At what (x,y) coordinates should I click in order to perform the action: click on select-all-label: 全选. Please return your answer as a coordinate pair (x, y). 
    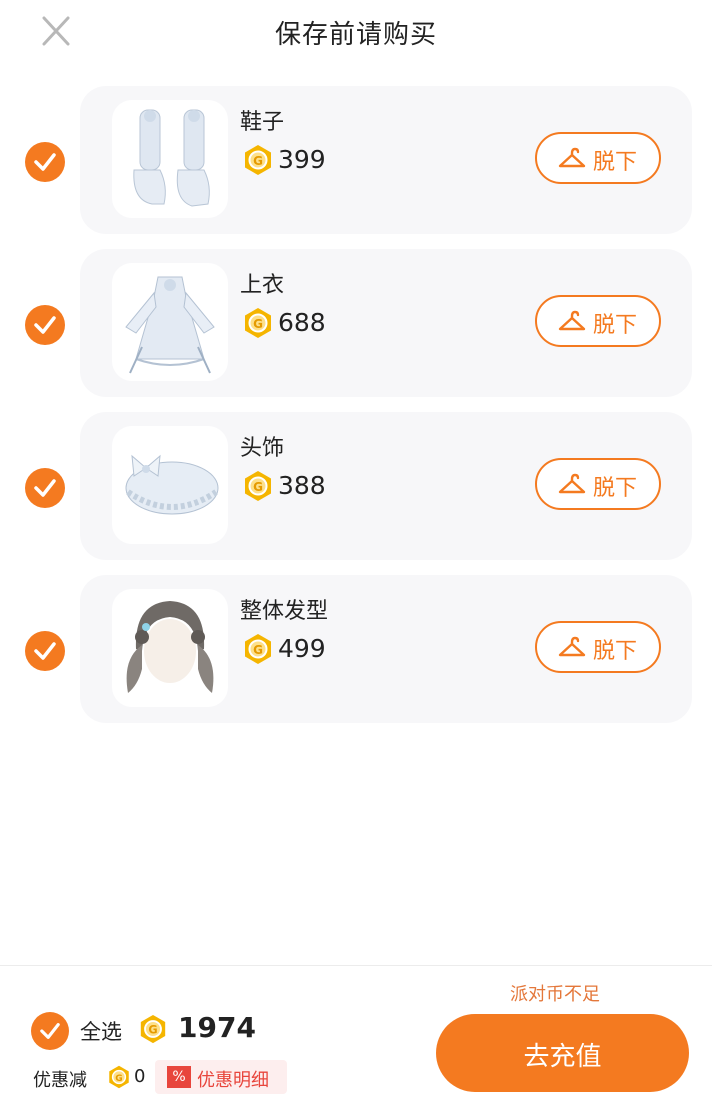
    Looking at the image, I should click on (101, 1031).